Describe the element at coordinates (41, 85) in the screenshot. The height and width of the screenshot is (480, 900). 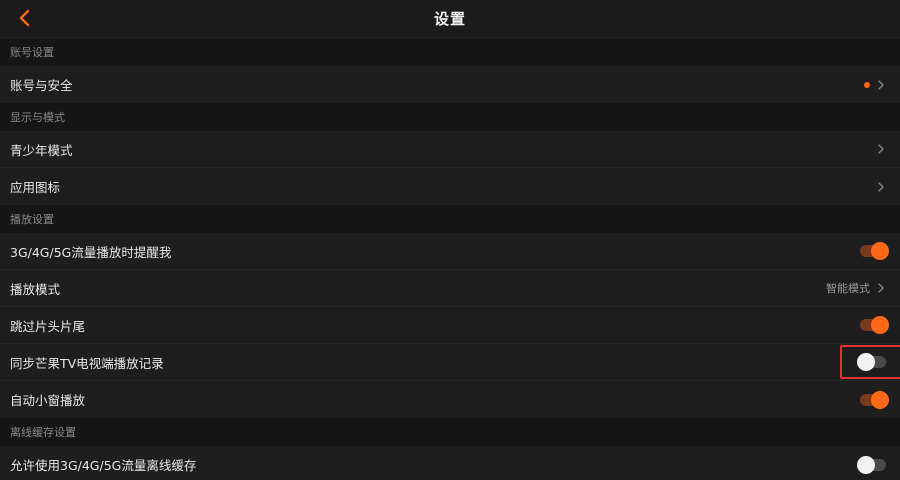
I see `setting-label: 账号与安全` at that location.